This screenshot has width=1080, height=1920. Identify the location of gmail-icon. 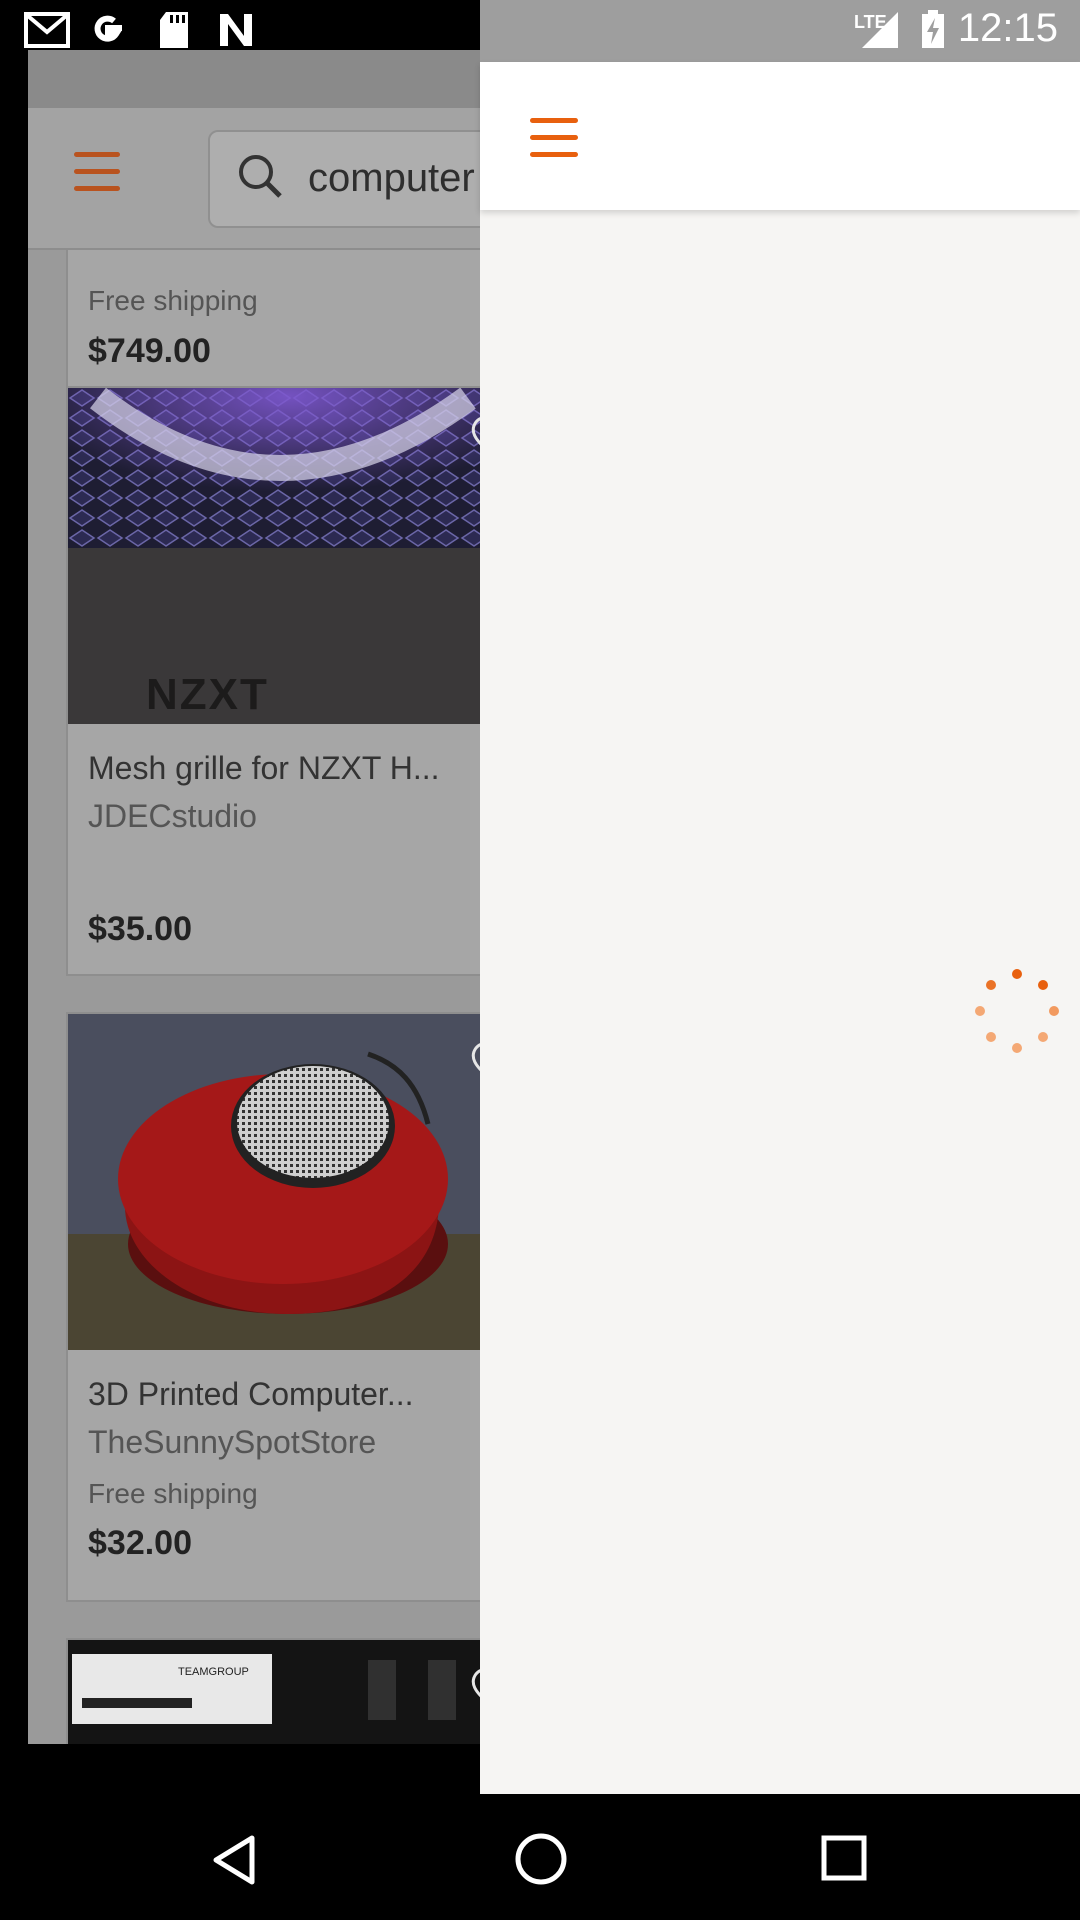
(47, 30).